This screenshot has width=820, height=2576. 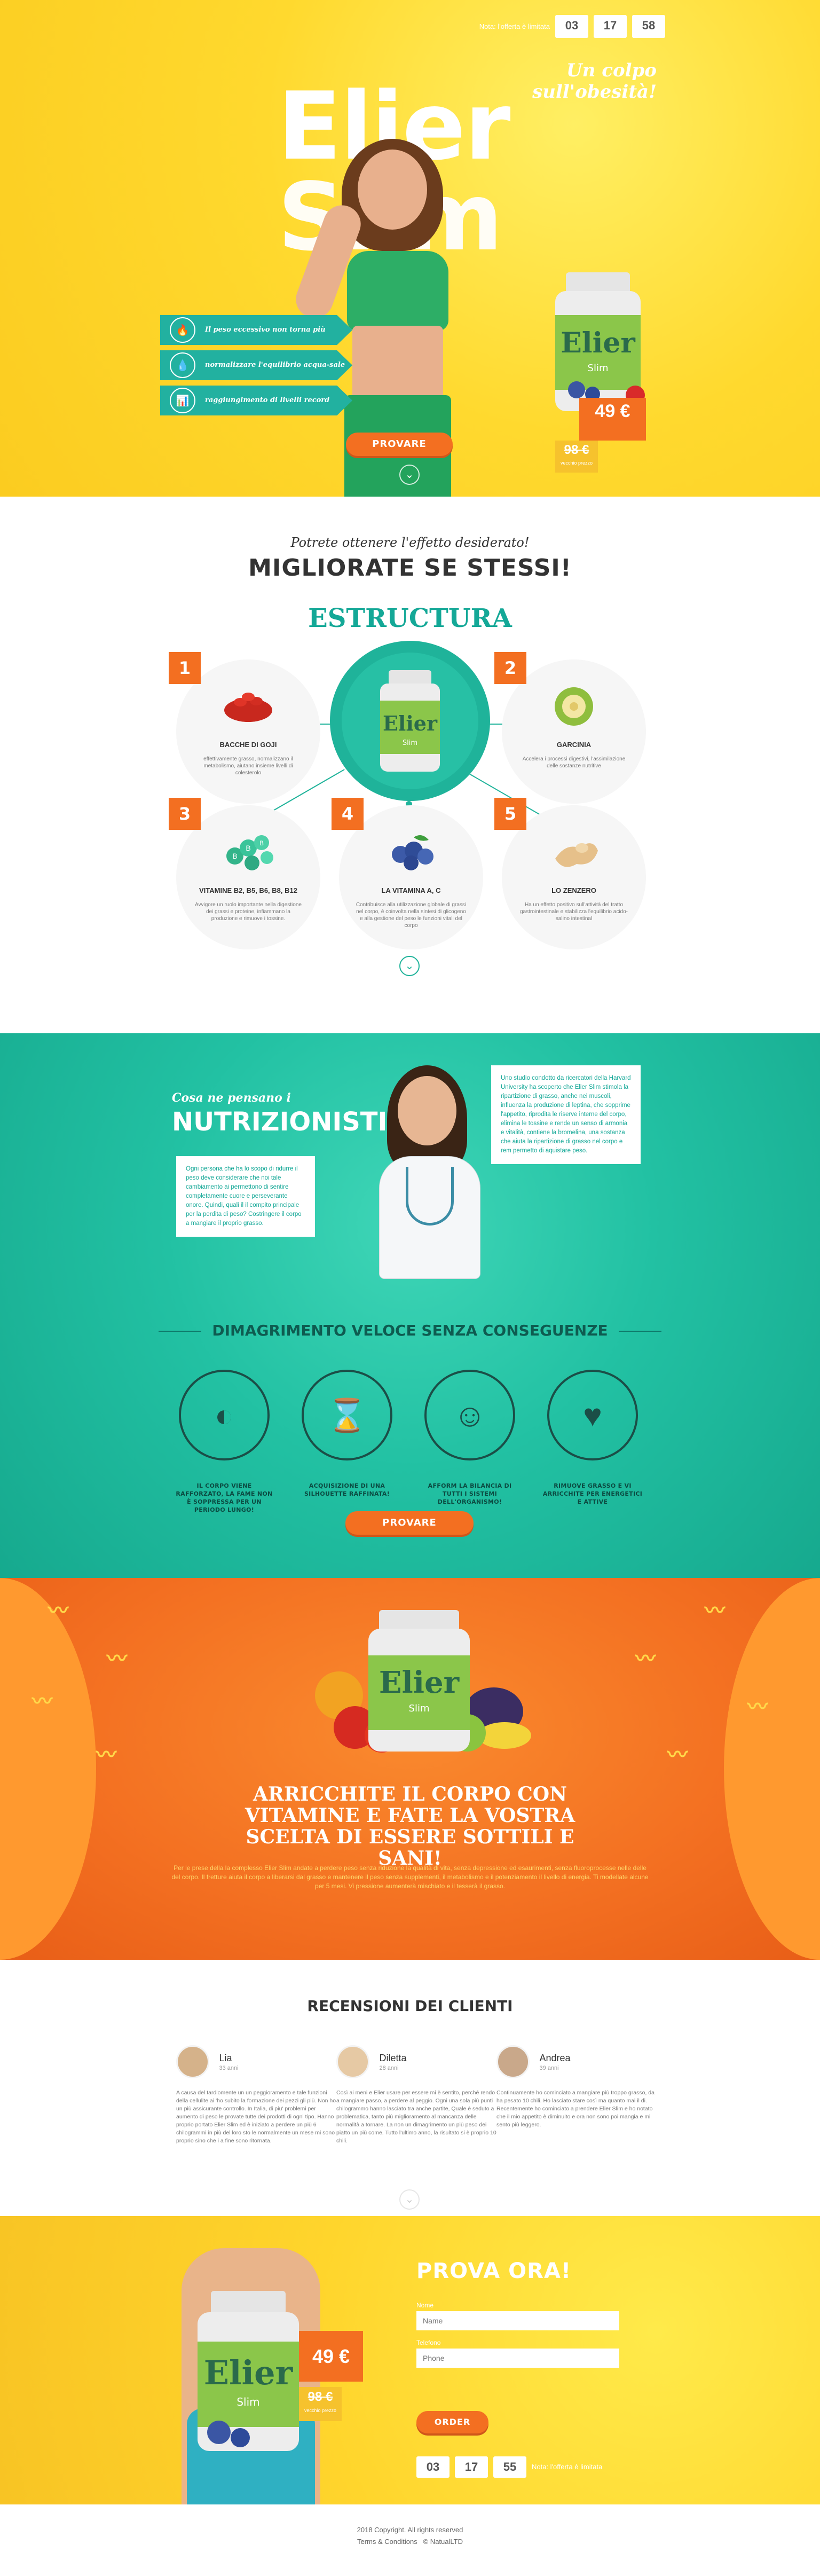 What do you see at coordinates (410, 568) in the screenshot?
I see `structure-title: MIGLIORATE SE STESSI!` at bounding box center [410, 568].